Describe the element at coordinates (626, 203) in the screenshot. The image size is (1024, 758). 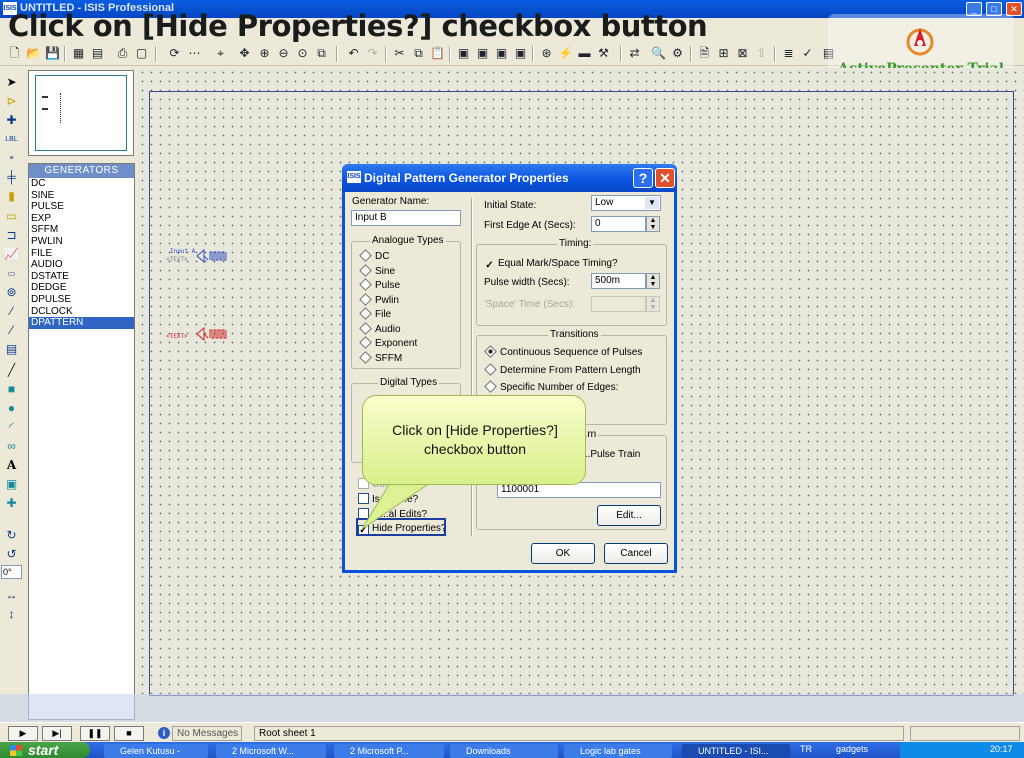
I see `initial-state-select: Low ▼` at that location.